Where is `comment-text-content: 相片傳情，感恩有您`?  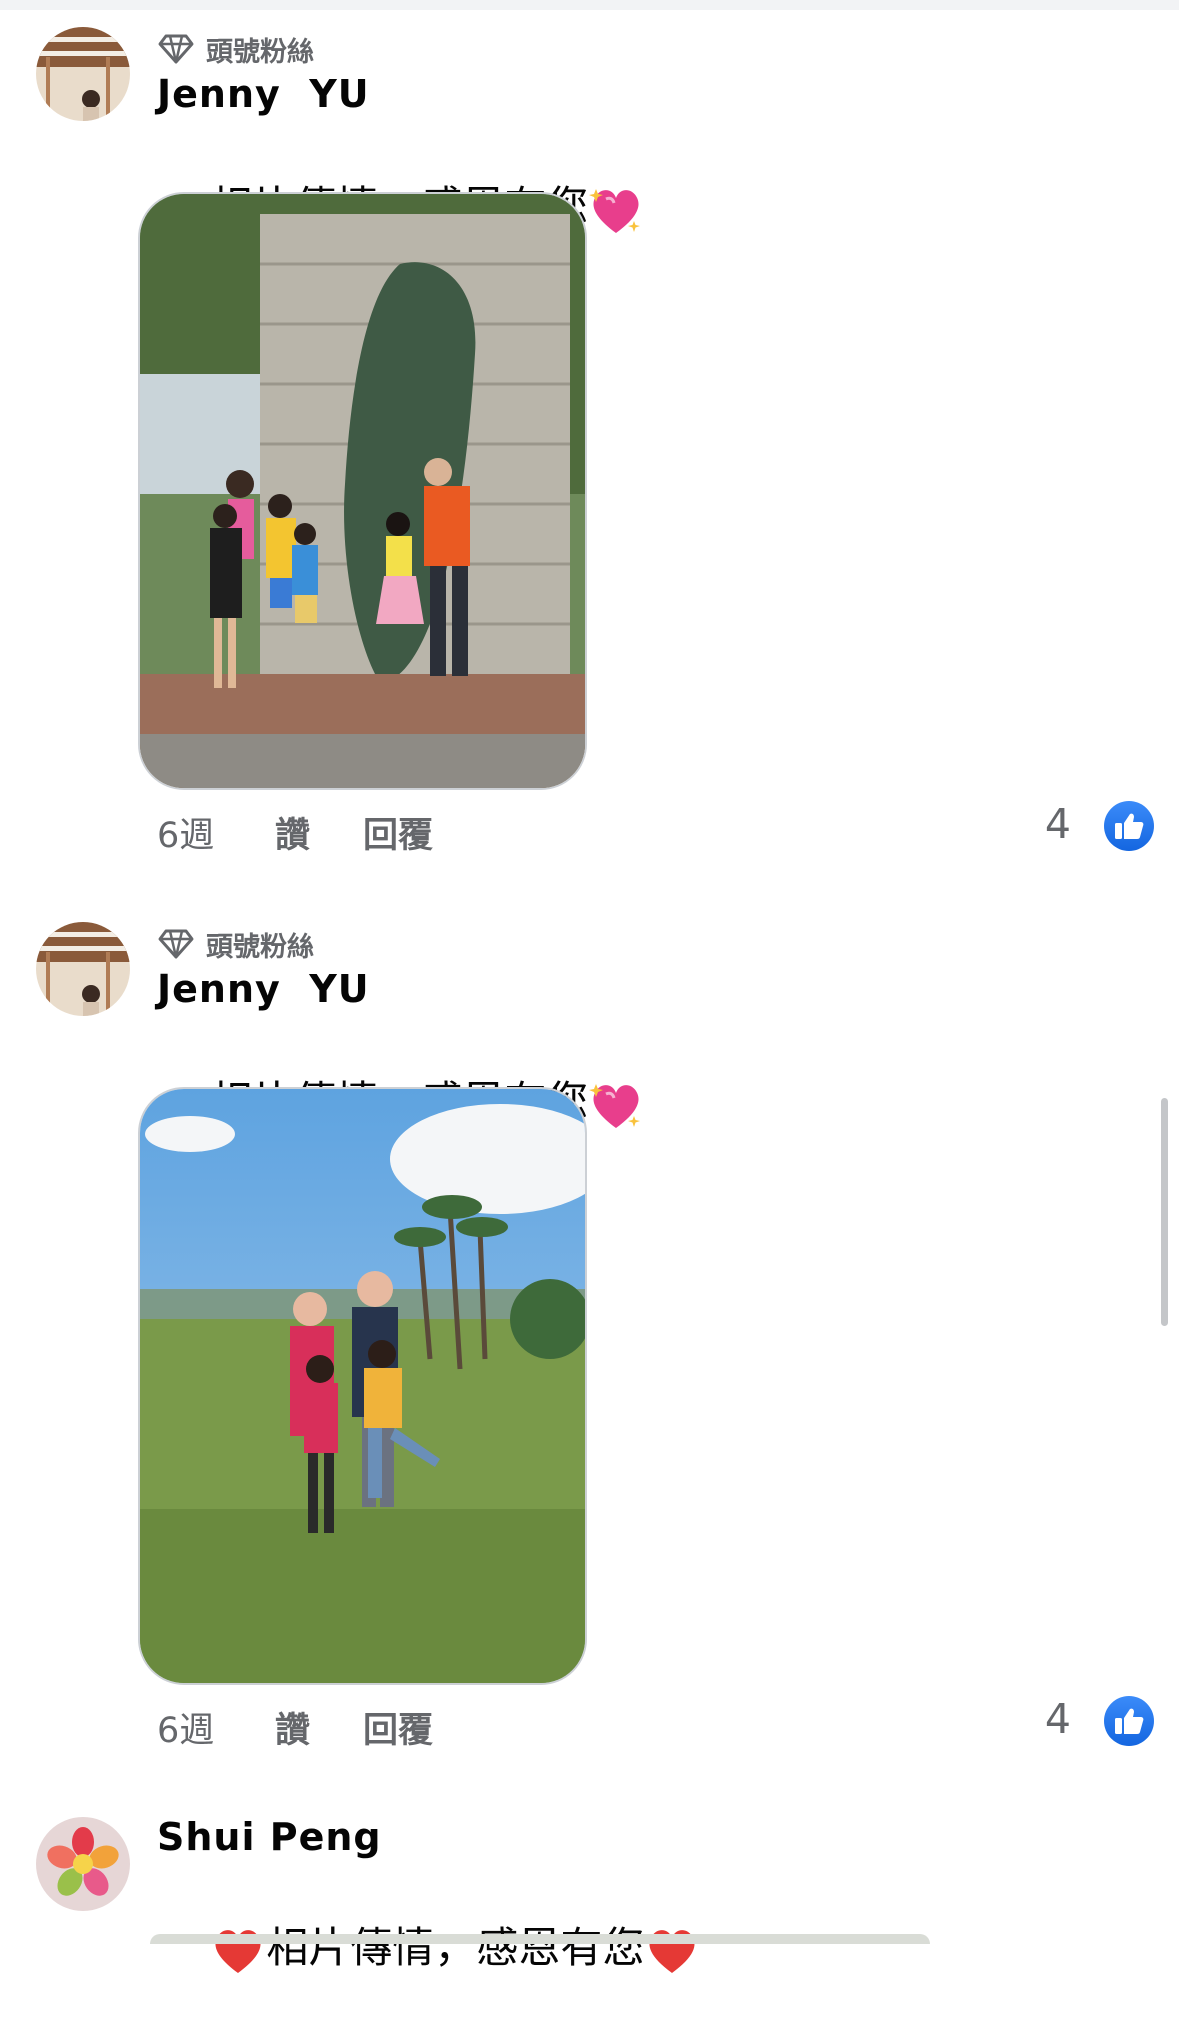
comment-text-content: 相片傳情，感恩有您 is located at coordinates (455, 1947).